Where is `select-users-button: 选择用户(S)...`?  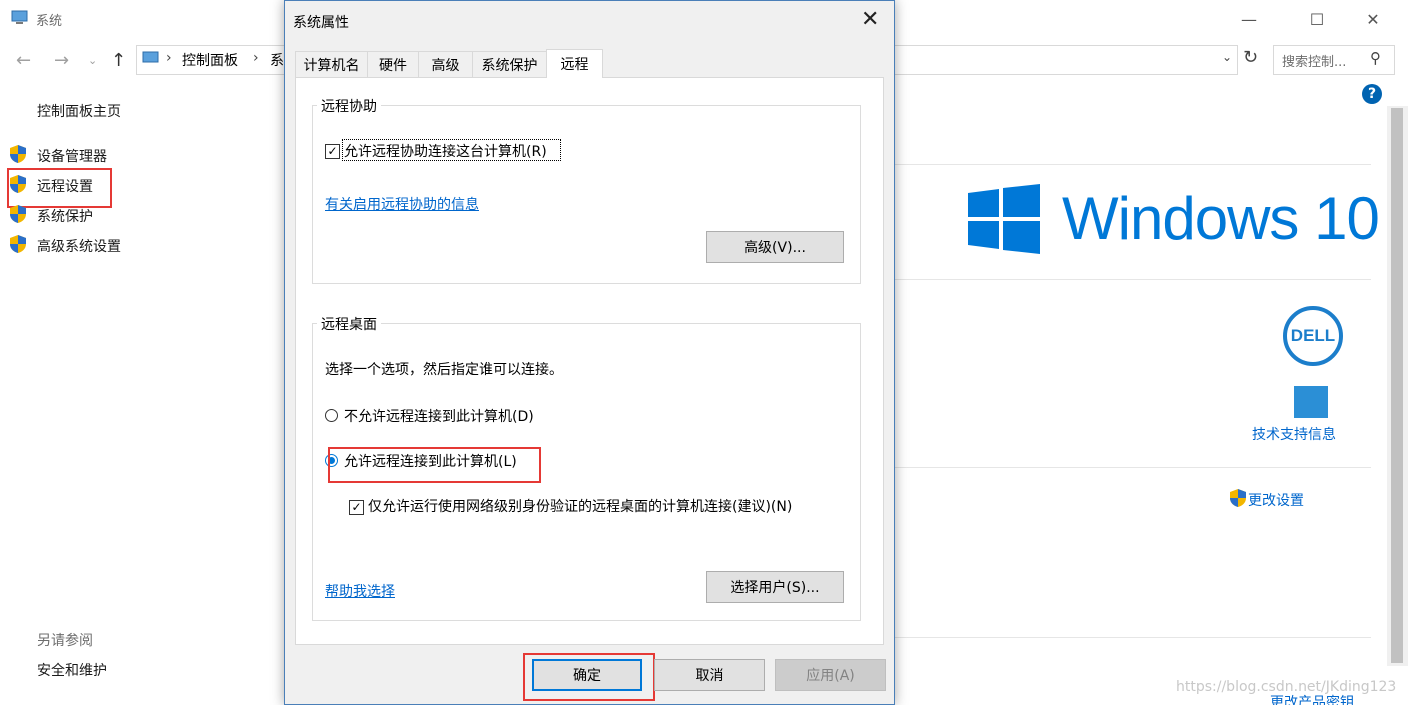
select-users-button: 选择用户(S)... is located at coordinates (775, 587).